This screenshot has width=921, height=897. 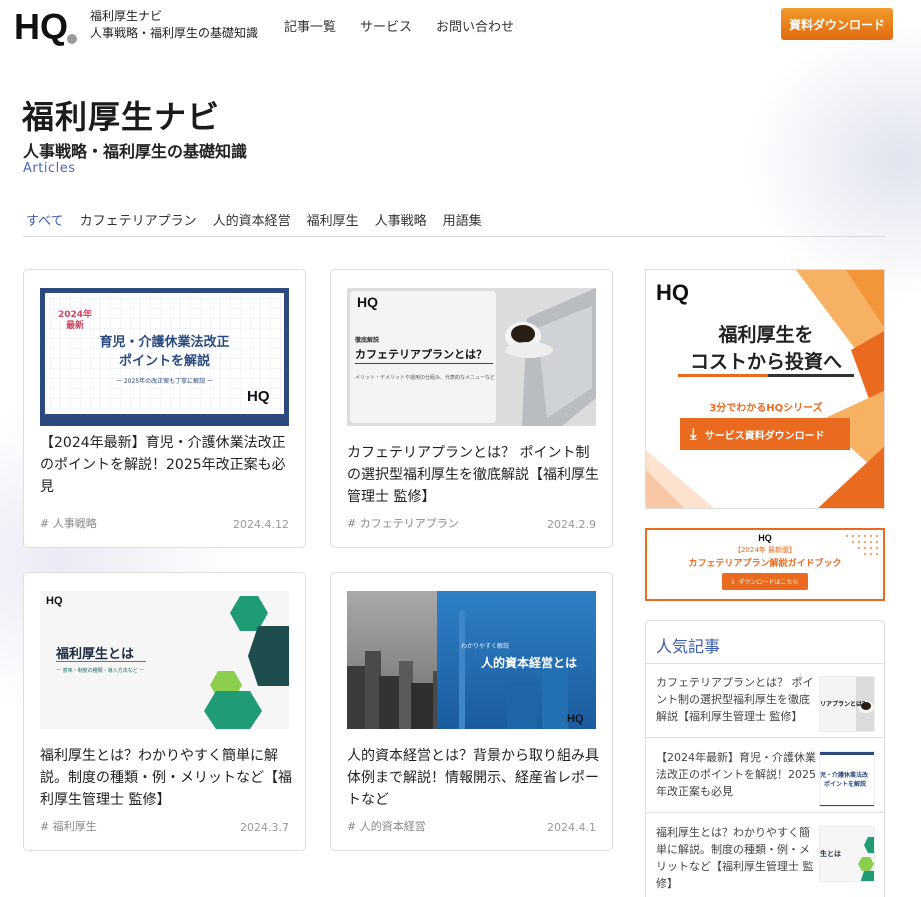 What do you see at coordinates (121, 117) in the screenshot?
I see `page-title: 福利厚生ナビ` at bounding box center [121, 117].